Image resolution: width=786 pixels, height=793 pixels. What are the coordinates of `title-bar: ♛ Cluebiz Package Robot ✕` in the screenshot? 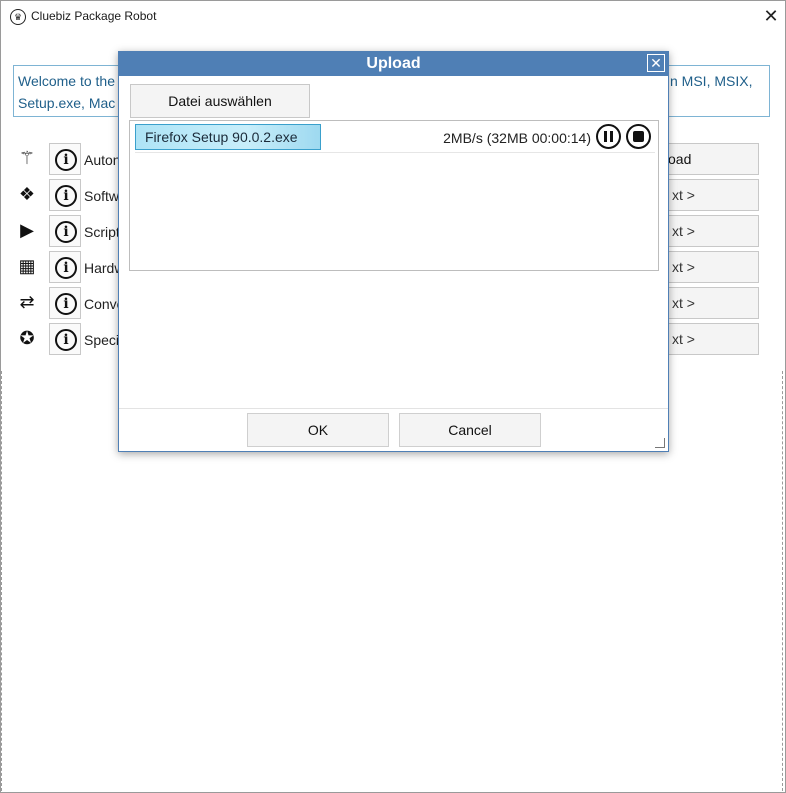 It's located at (393, 17).